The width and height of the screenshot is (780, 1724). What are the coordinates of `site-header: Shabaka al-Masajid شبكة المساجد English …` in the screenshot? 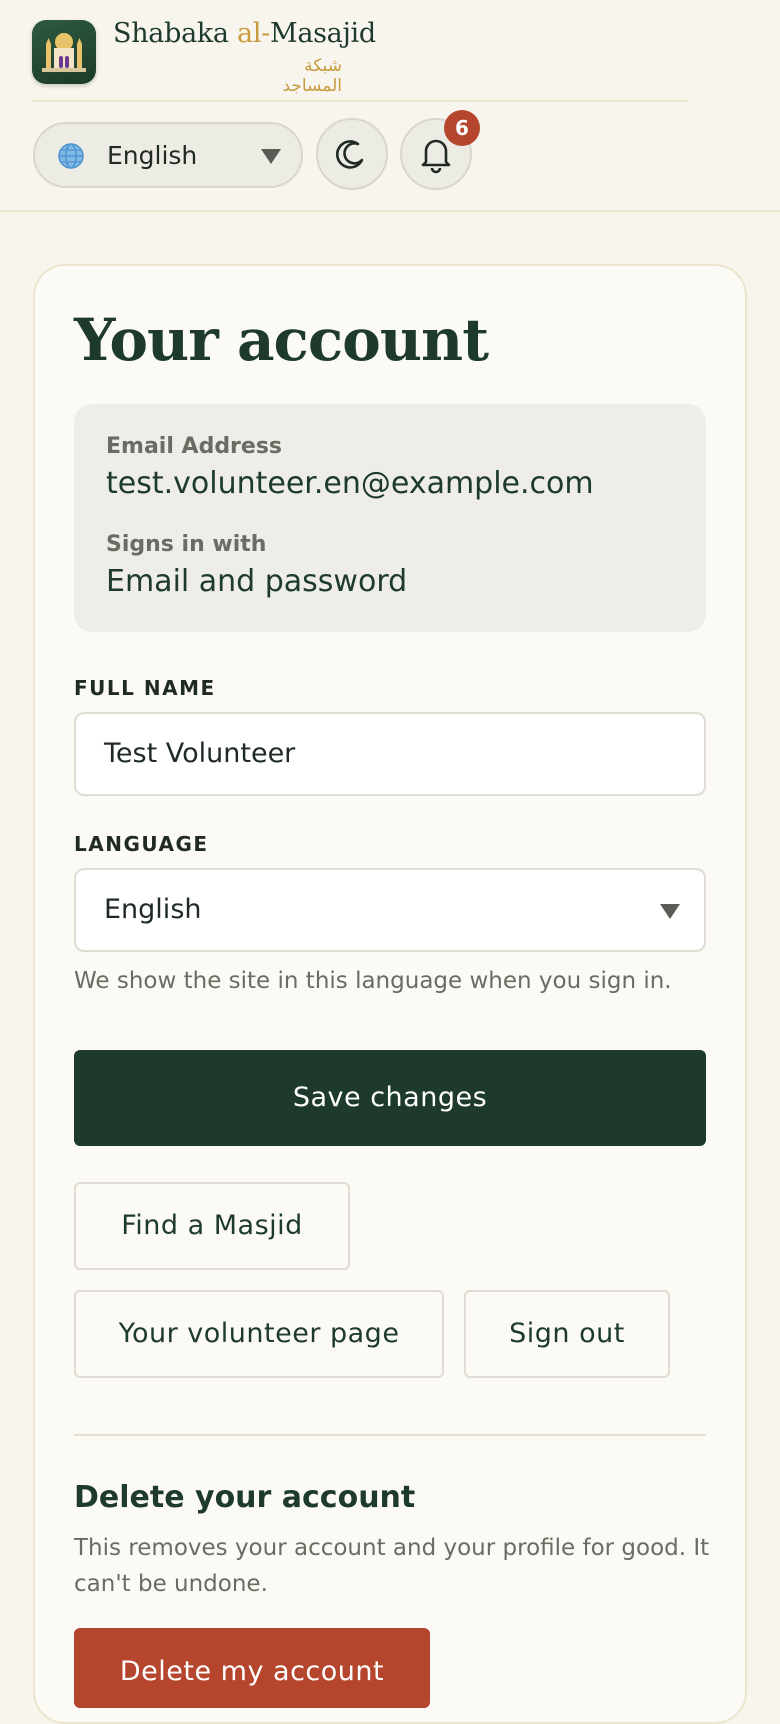 It's located at (390, 106).